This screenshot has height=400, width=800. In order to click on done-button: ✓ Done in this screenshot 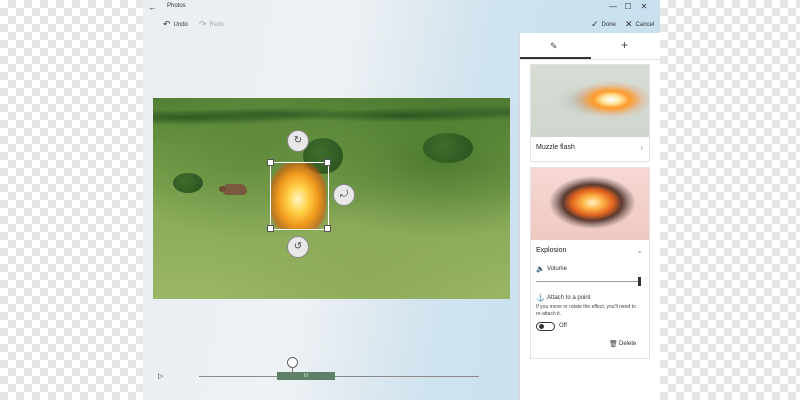, I will do `click(603, 24)`.